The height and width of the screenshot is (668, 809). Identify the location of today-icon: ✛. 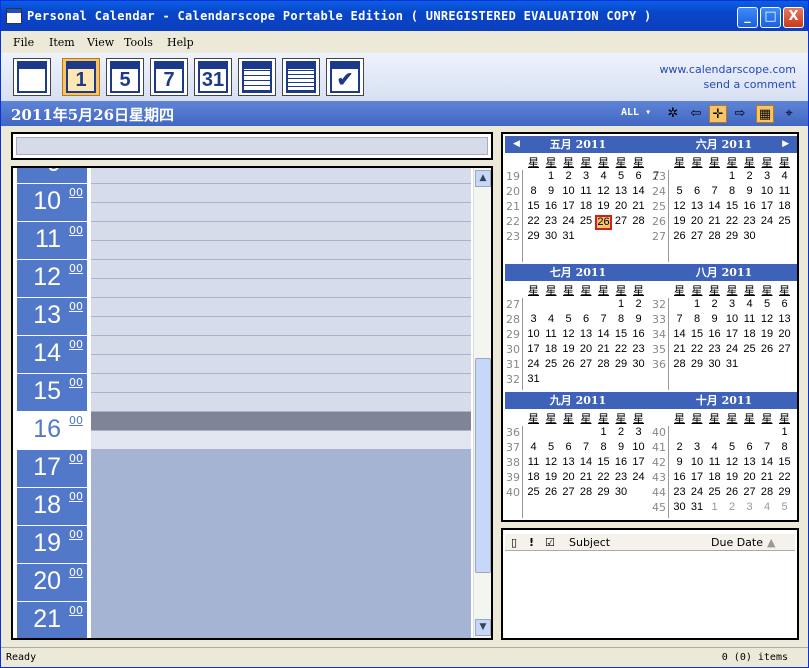
(718, 114).